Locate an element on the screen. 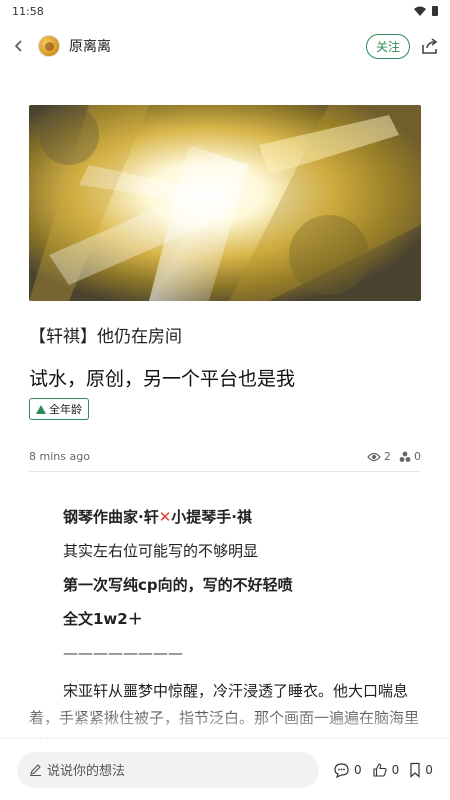 The height and width of the screenshot is (800, 450). back-button is located at coordinates (19, 46).